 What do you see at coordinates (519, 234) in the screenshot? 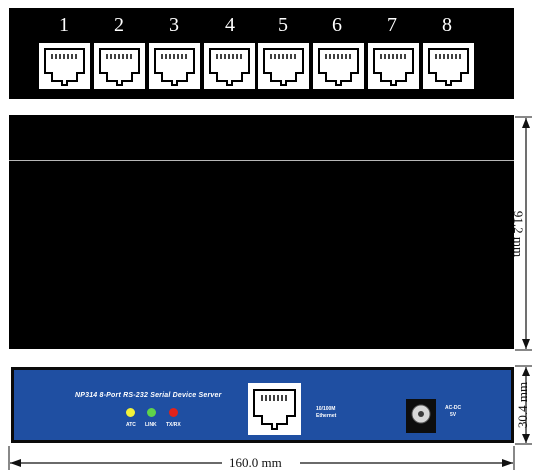
I see `depth-dimension-label: 91.2 mm` at bounding box center [519, 234].